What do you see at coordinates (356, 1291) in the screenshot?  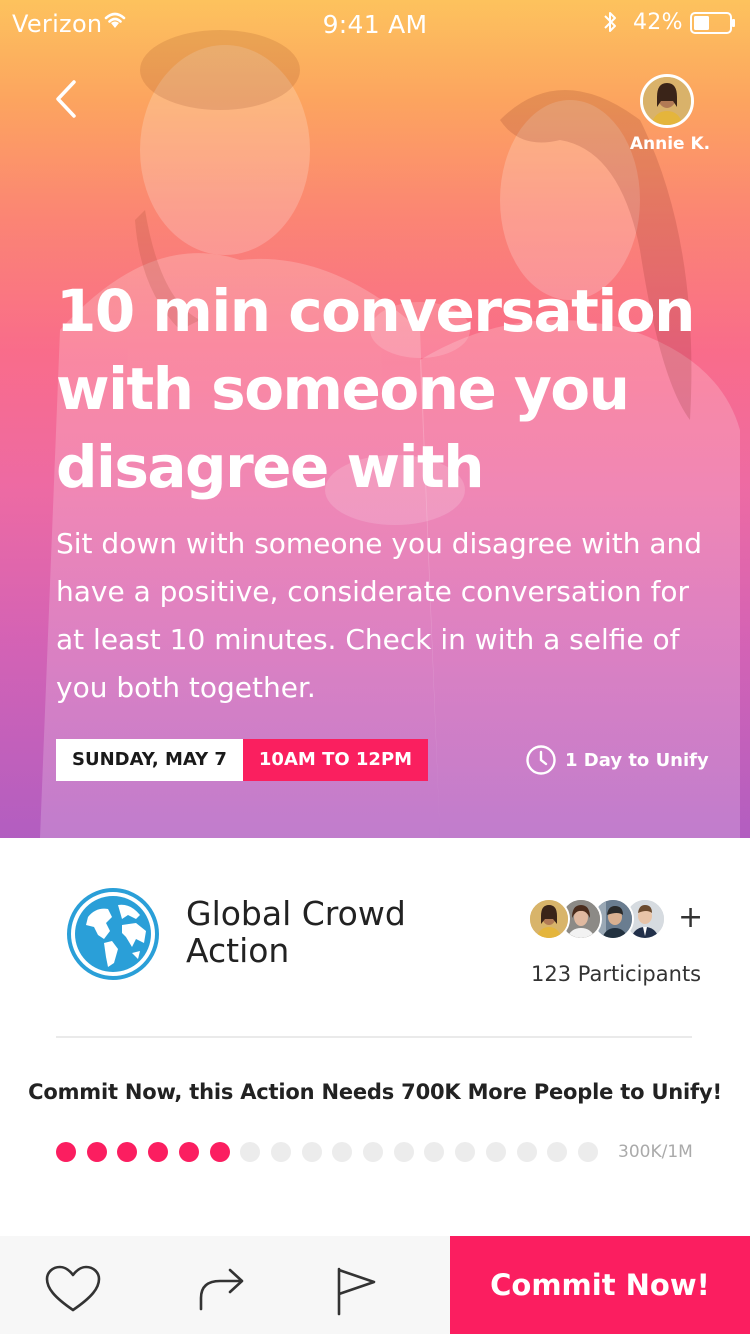 I see `flag-icon` at bounding box center [356, 1291].